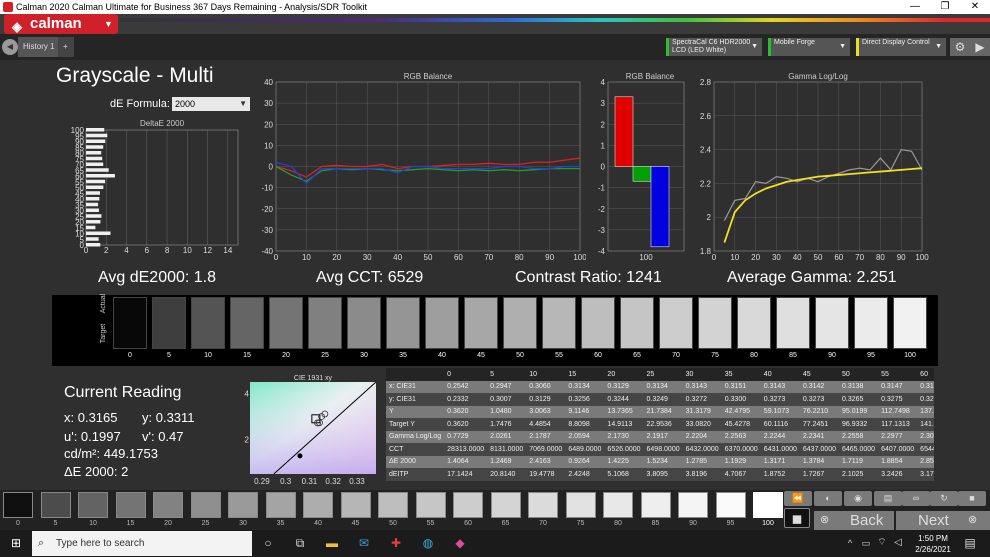  I want to click on stop-icon: ◼, so click(797, 518).